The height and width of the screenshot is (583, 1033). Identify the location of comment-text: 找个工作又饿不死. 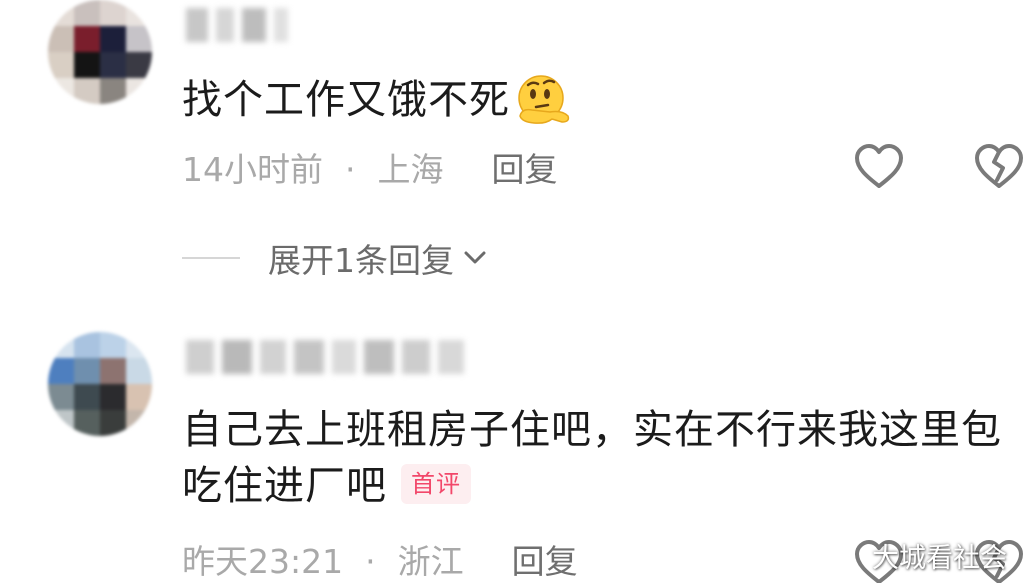
(379, 100).